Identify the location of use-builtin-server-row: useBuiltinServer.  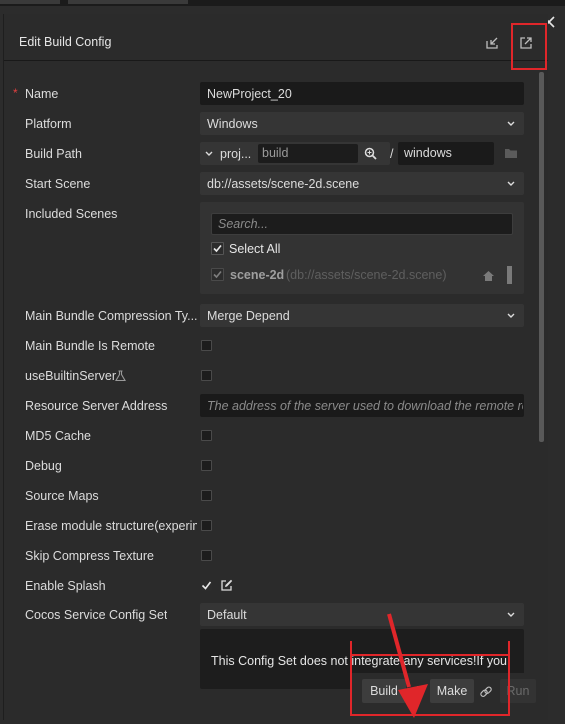
(269, 376).